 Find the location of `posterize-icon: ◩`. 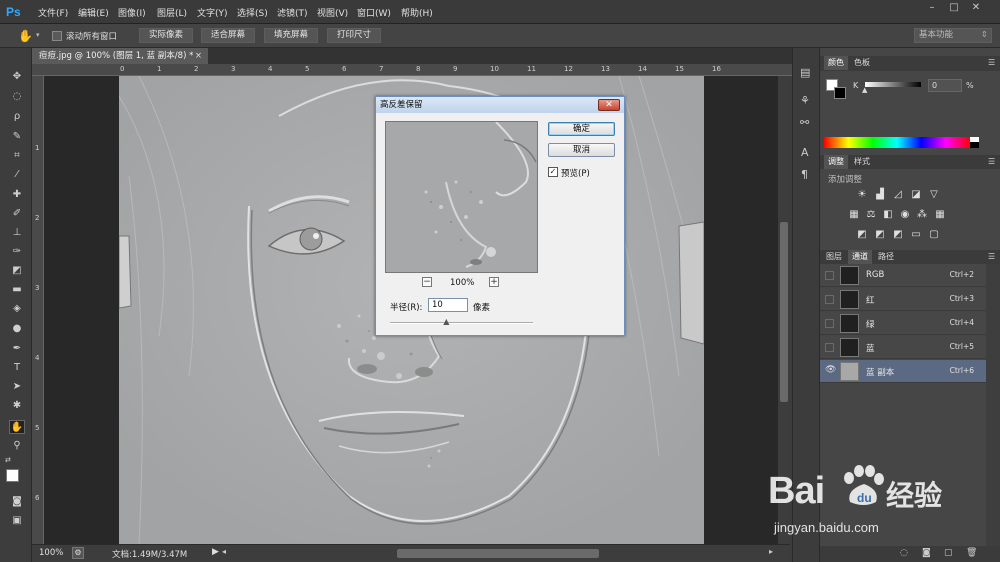

posterize-icon: ◩ is located at coordinates (880, 235).